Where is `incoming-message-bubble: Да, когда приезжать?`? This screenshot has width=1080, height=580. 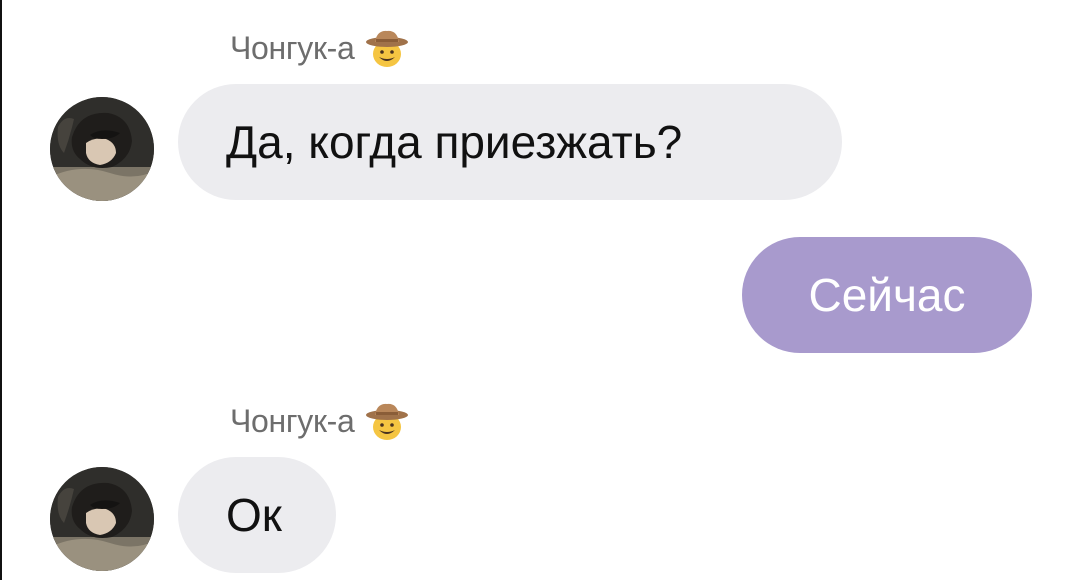
incoming-message-bubble: Да, когда приезжать? is located at coordinates (510, 142).